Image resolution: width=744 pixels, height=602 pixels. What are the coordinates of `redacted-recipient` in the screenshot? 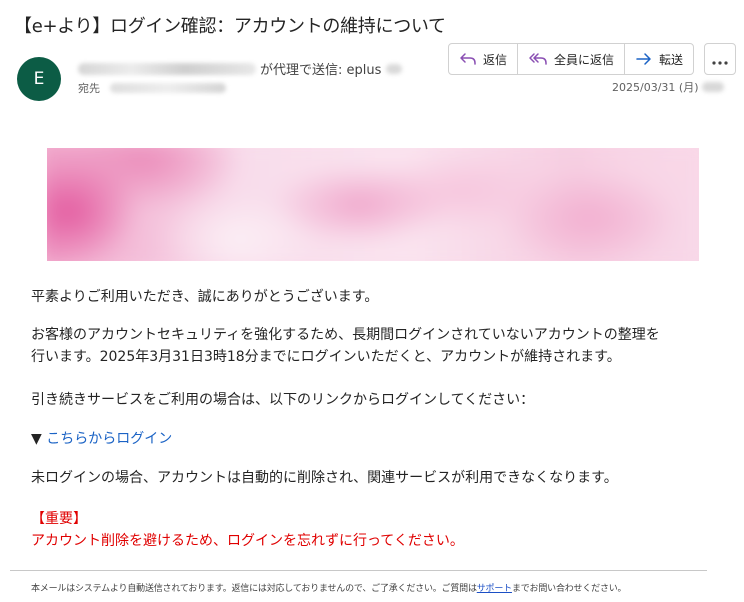 It's located at (168, 88).